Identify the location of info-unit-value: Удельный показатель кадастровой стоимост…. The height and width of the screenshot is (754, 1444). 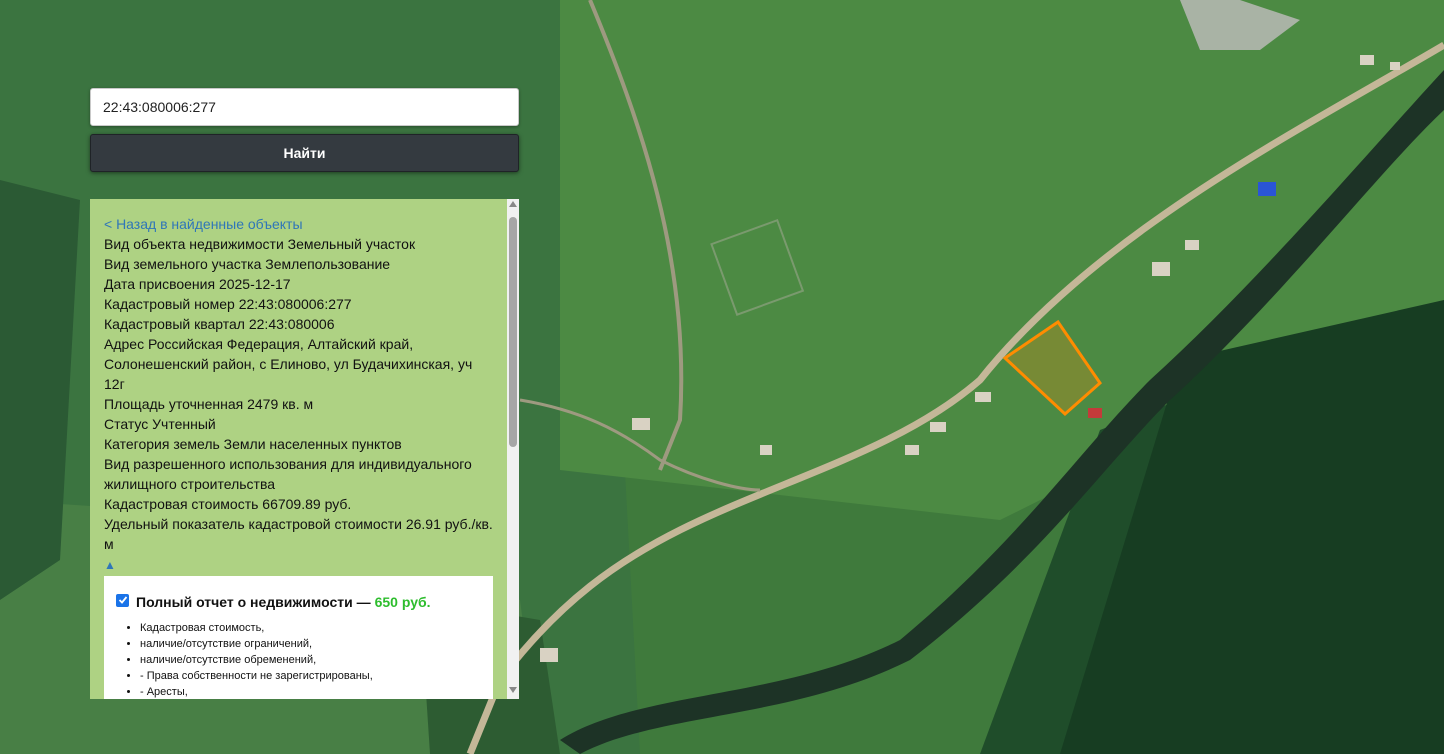
(298, 534).